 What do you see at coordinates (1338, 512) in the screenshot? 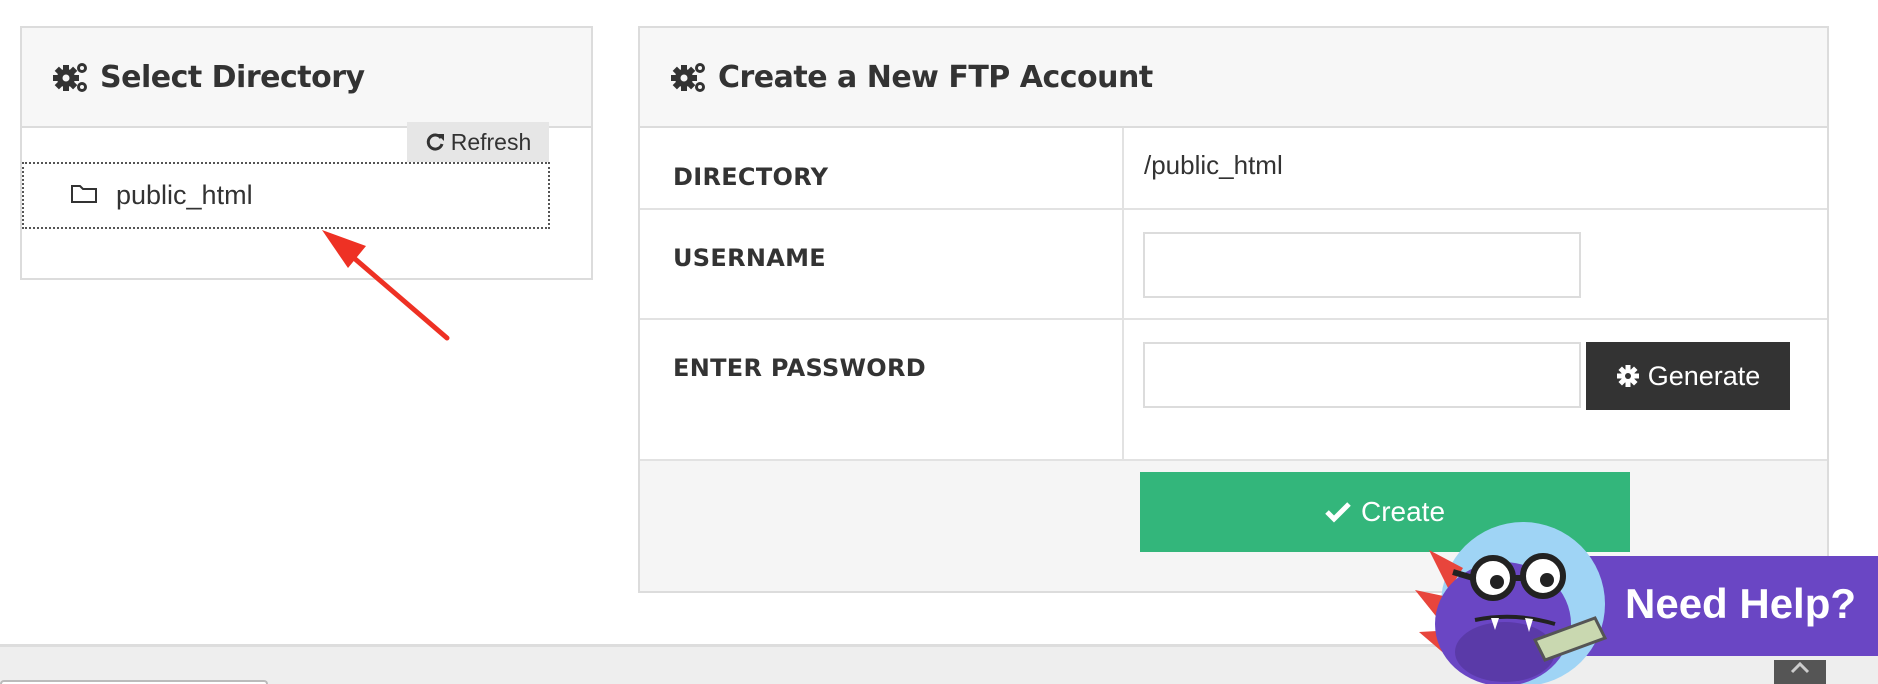
I see `check-icon` at bounding box center [1338, 512].